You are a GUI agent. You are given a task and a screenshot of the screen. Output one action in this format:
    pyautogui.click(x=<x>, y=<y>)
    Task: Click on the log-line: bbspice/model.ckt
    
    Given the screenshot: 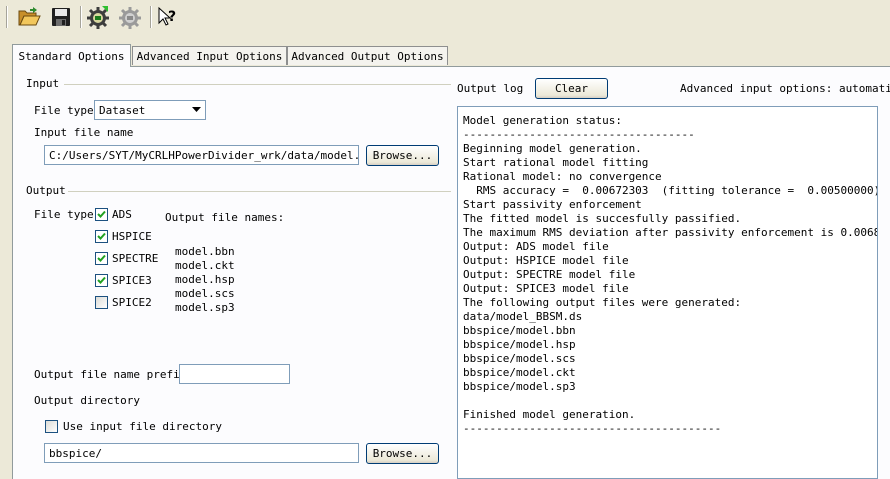 What is the action you would take?
    pyautogui.click(x=519, y=372)
    